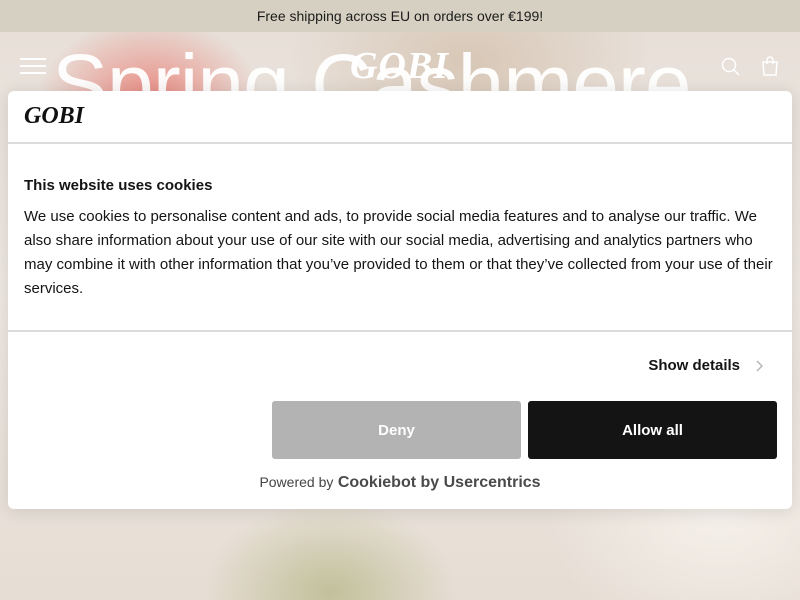 The image size is (800, 600). What do you see at coordinates (652, 430) in the screenshot?
I see `allow-all-button: Allow all` at bounding box center [652, 430].